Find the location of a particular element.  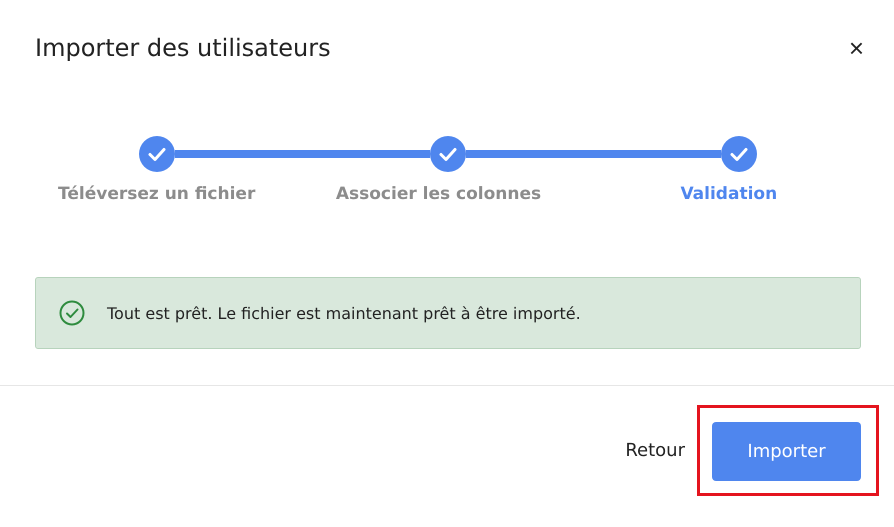

back-button: Retour is located at coordinates (655, 450).